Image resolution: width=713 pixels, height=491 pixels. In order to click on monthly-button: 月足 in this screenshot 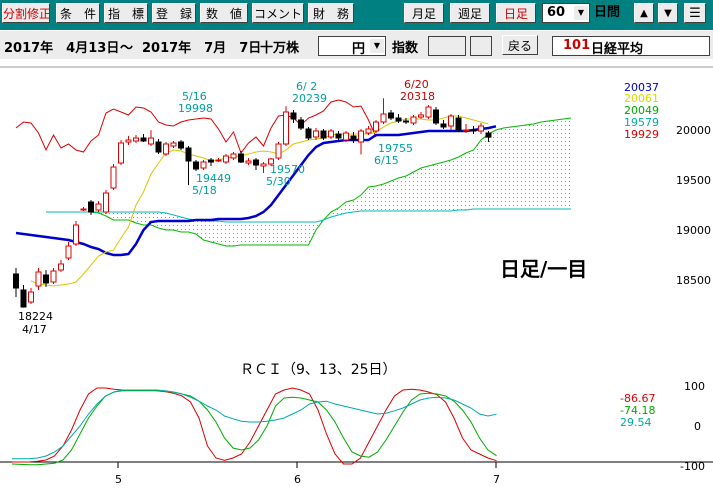, I will do `click(424, 13)`.